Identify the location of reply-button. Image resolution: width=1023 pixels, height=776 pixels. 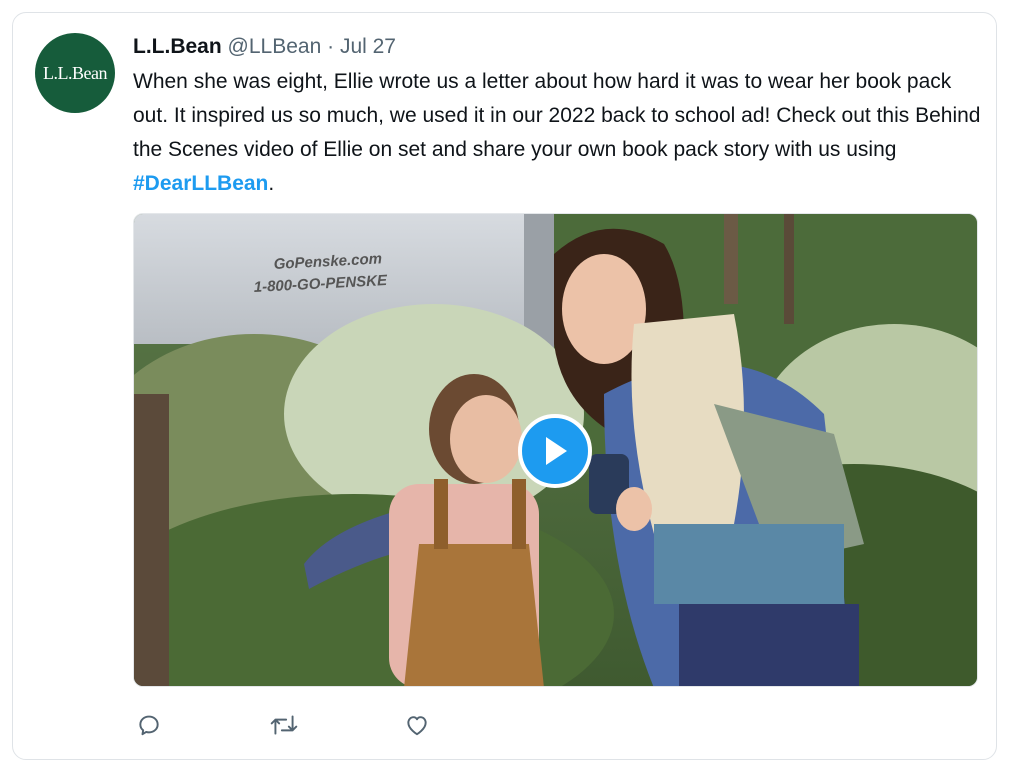
(149, 725).